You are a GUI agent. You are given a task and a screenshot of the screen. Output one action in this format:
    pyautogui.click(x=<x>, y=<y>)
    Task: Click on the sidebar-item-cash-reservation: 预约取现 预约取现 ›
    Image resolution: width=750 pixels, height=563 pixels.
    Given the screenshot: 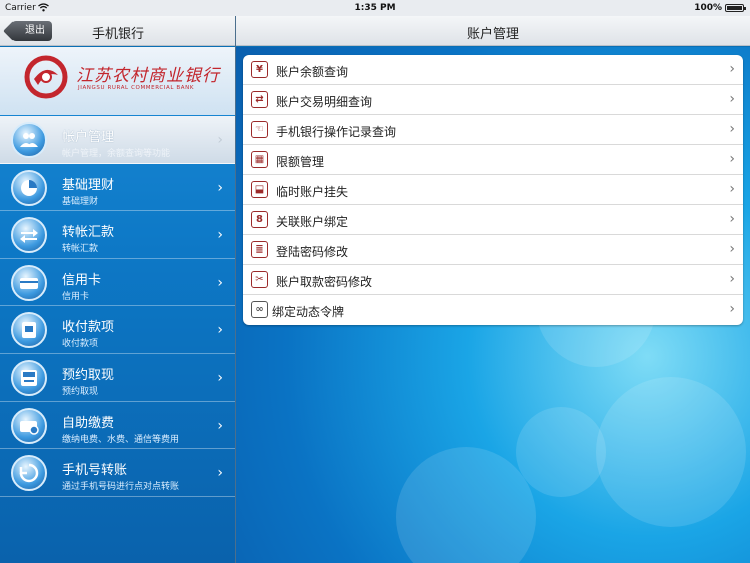 What is the action you would take?
    pyautogui.click(x=117, y=378)
    